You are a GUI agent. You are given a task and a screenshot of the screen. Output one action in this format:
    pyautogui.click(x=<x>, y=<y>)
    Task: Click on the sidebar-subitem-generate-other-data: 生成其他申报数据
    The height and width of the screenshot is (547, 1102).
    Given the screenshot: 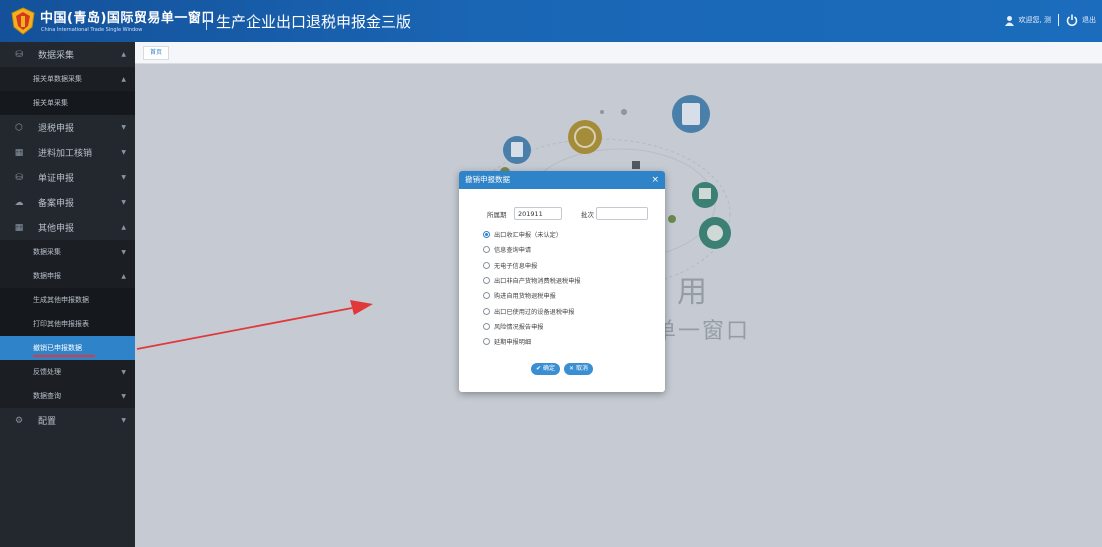 What is the action you would take?
    pyautogui.click(x=67, y=300)
    